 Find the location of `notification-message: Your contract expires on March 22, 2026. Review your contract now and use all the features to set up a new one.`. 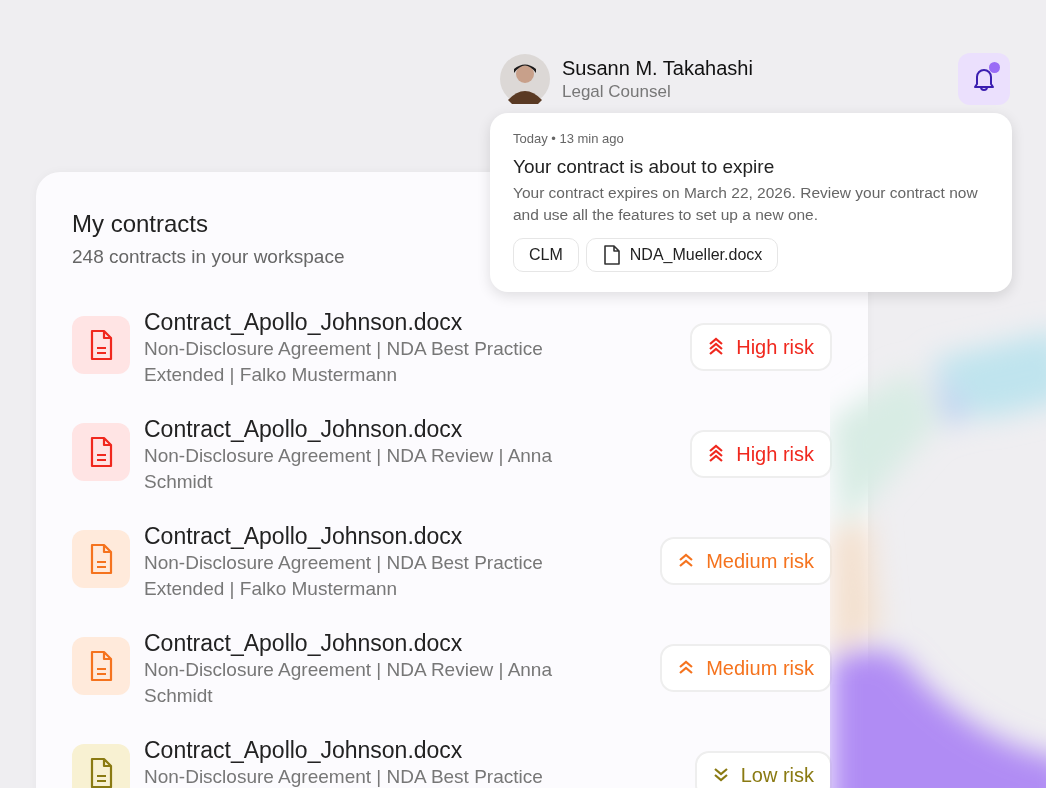

notification-message: Your contract expires on March 22, 2026. Review your contract now and use all the features to set up a new one. is located at coordinates (746, 204).